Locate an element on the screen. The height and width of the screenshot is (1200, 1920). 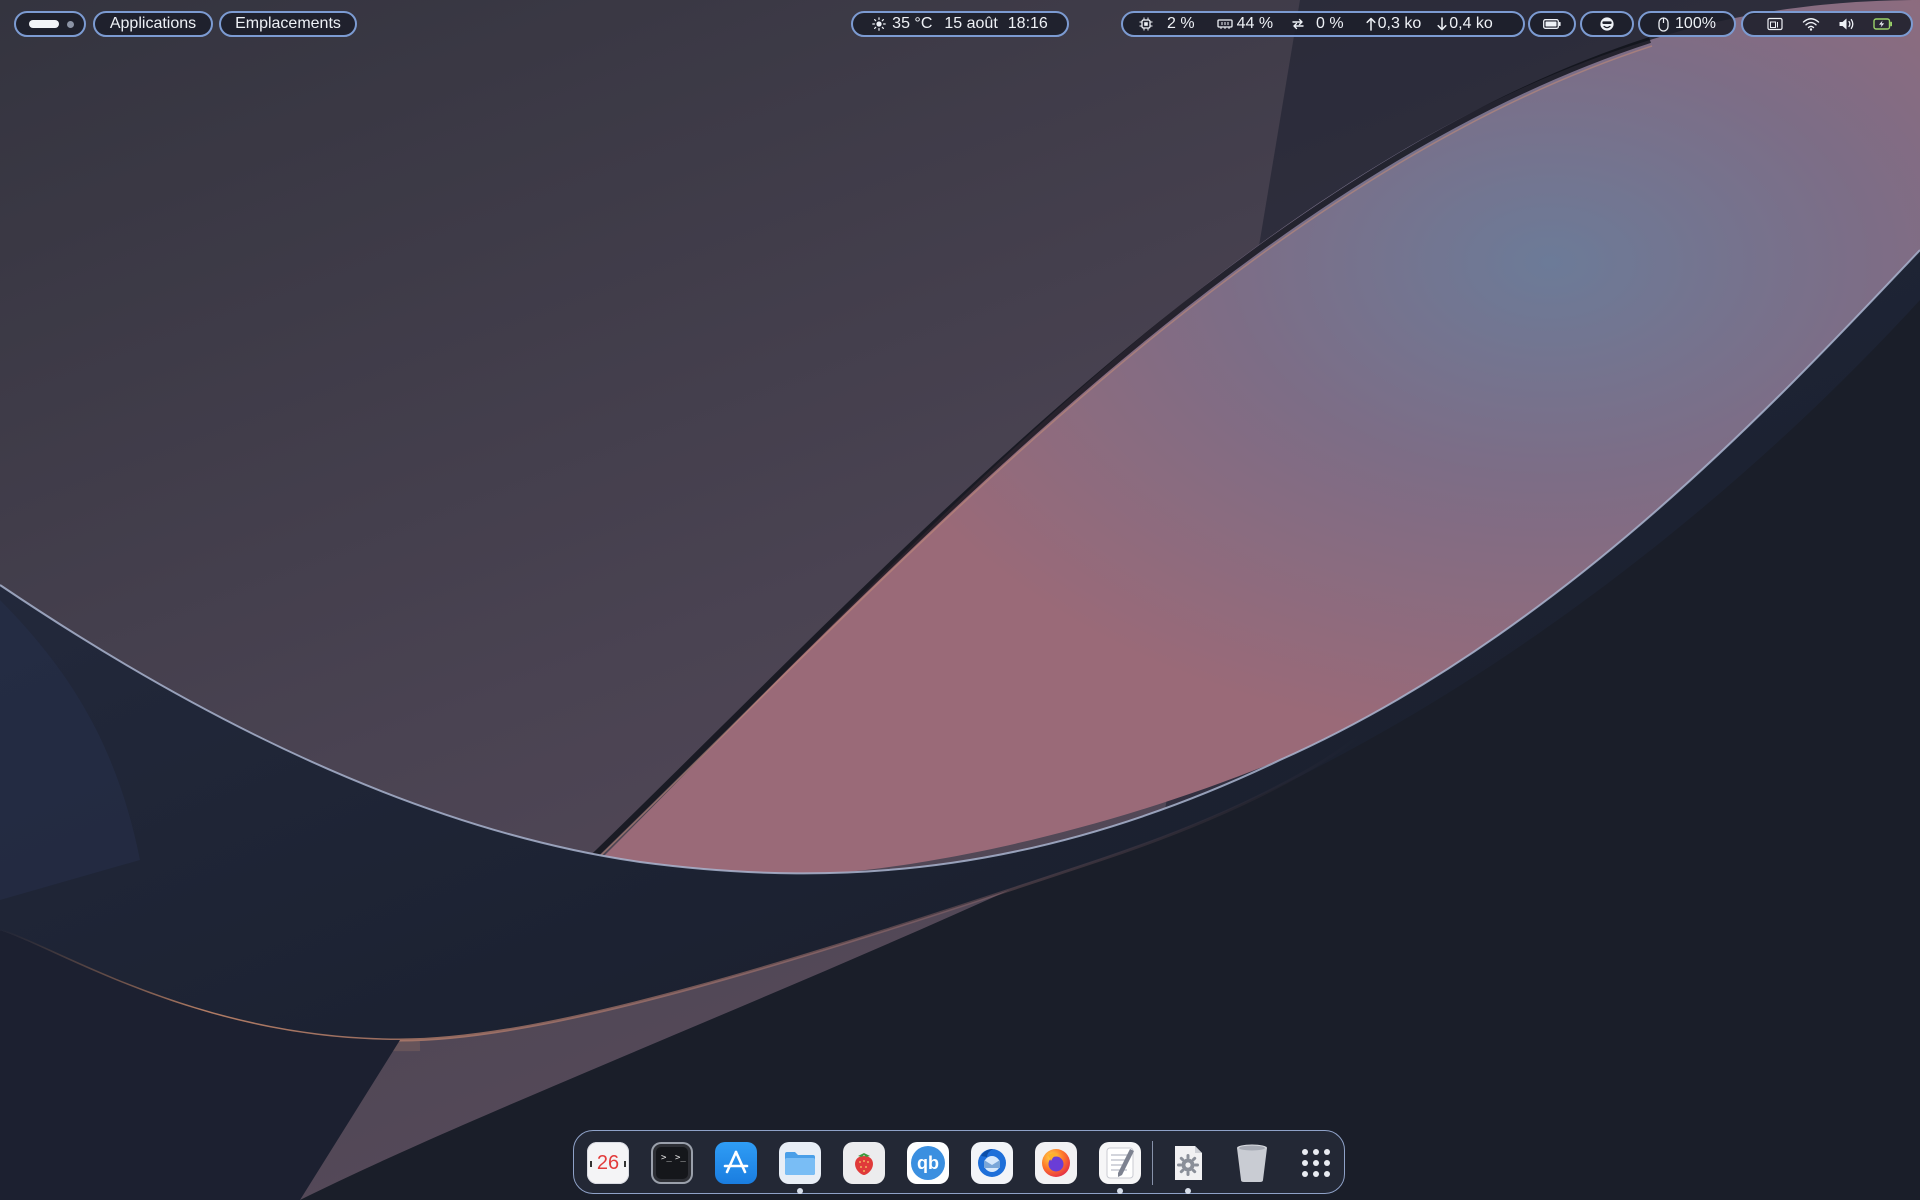
workspace-indicator is located at coordinates (50, 24).